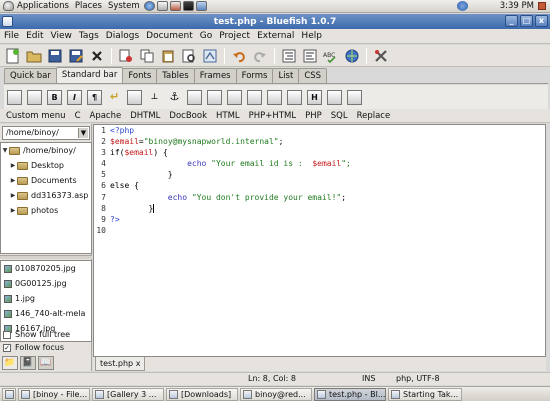 This screenshot has width=550, height=401. What do you see at coordinates (54, 97) in the screenshot?
I see `bold-icon: B` at bounding box center [54, 97].